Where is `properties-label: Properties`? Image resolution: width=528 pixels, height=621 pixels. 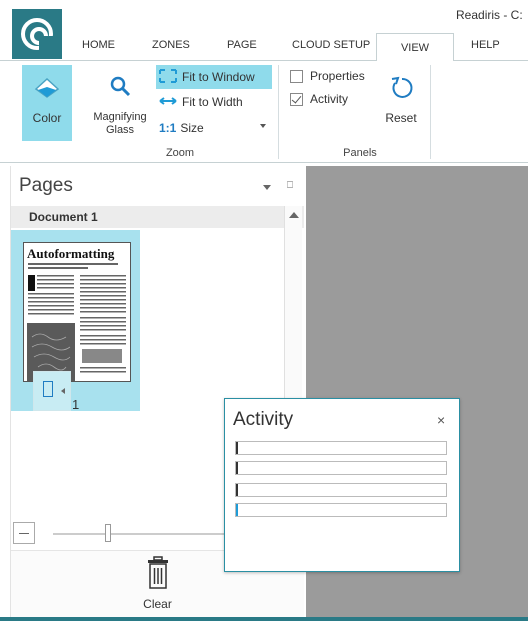
properties-label: Properties is located at coordinates (337, 76).